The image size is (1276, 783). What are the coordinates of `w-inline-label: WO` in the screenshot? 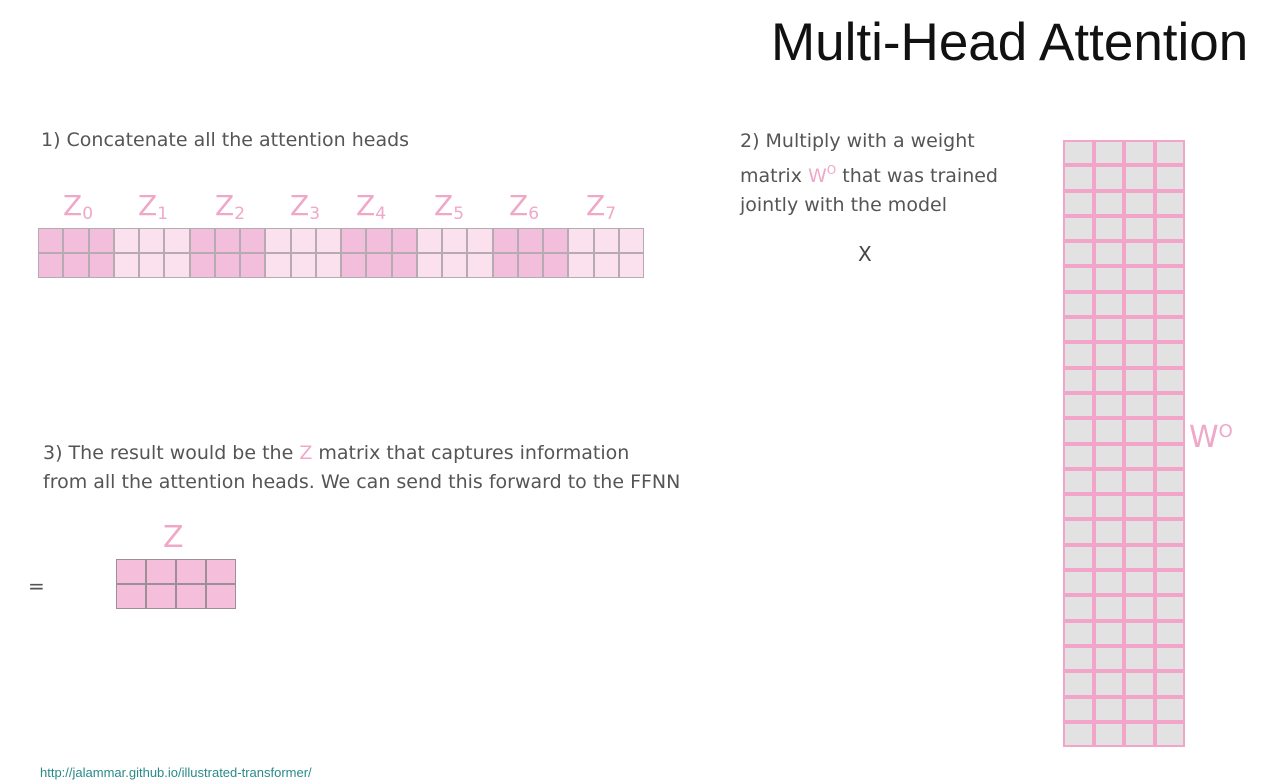 It's located at (822, 175).